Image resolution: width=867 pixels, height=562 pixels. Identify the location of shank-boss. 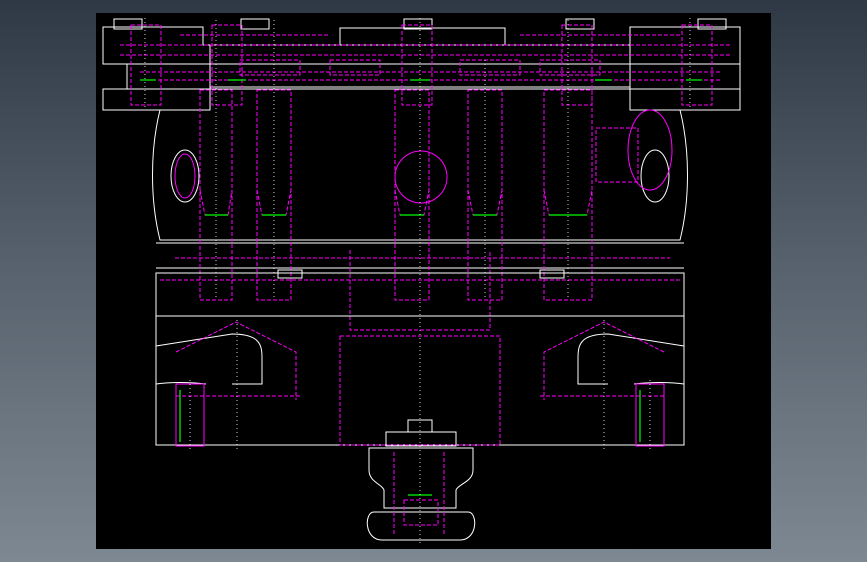
(421, 480).